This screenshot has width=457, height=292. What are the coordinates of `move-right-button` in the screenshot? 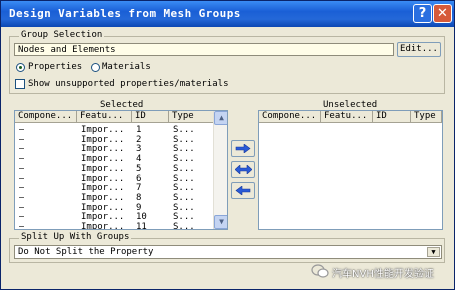 It's located at (243, 148).